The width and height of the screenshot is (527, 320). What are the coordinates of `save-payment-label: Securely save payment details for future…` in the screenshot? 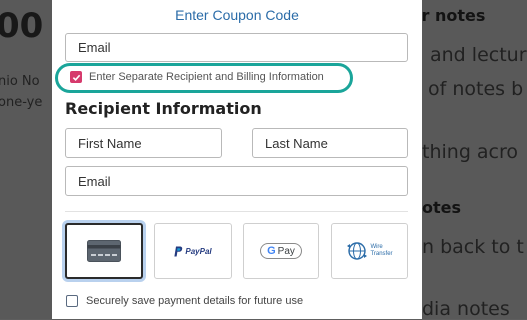 It's located at (195, 301).